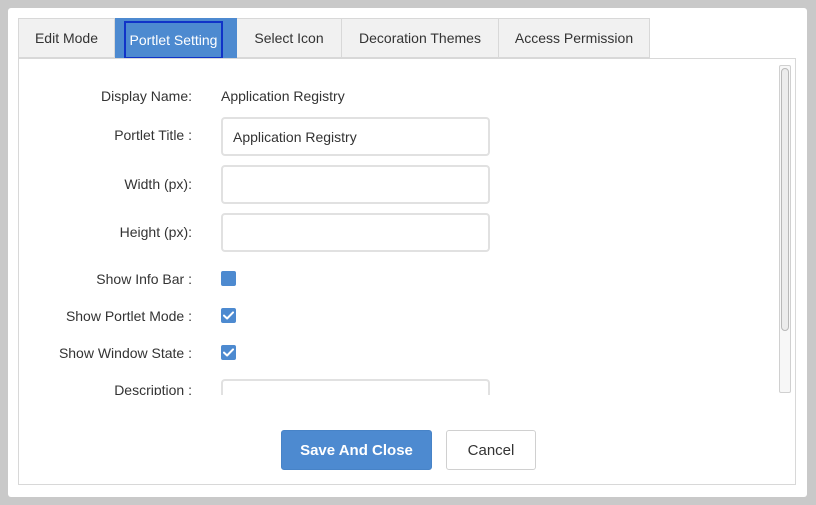  What do you see at coordinates (158, 184) in the screenshot?
I see `width-label: Width (px):` at bounding box center [158, 184].